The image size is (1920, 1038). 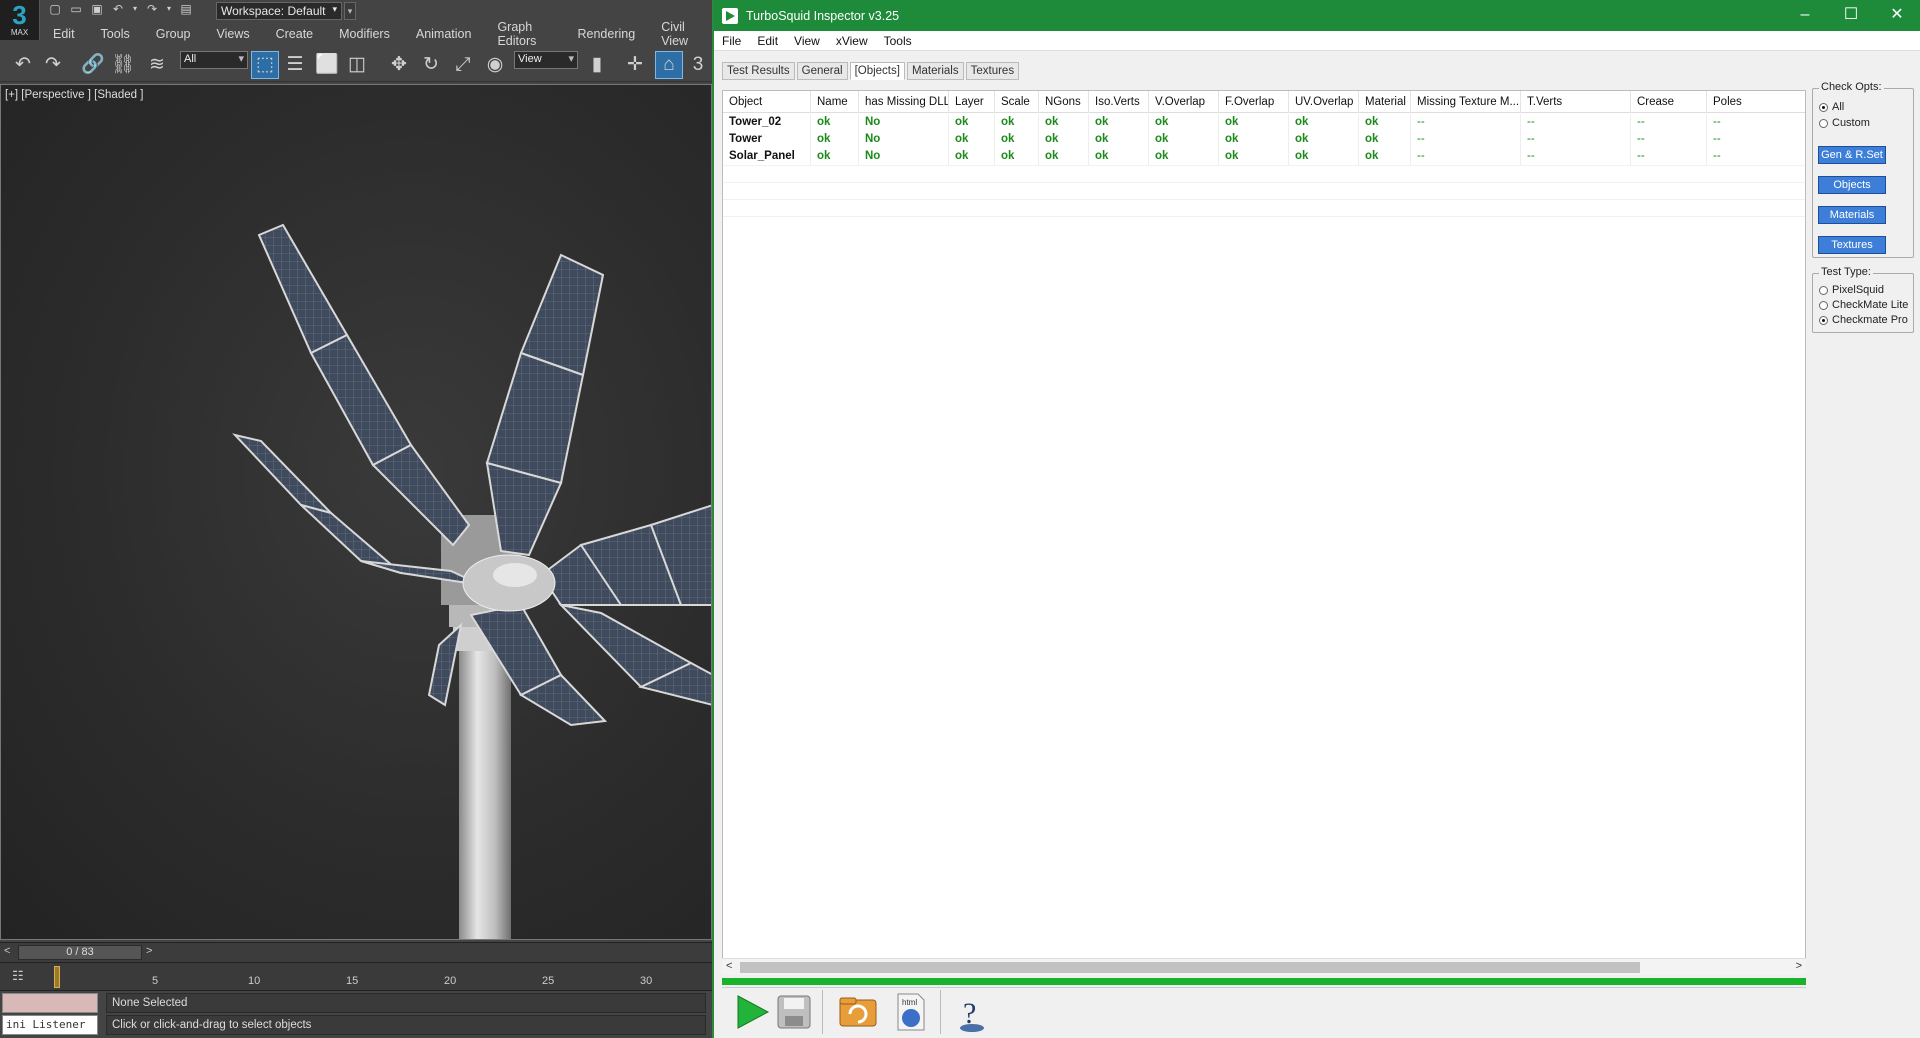 What do you see at coordinates (731, 41) in the screenshot?
I see `menu-file: File` at bounding box center [731, 41].